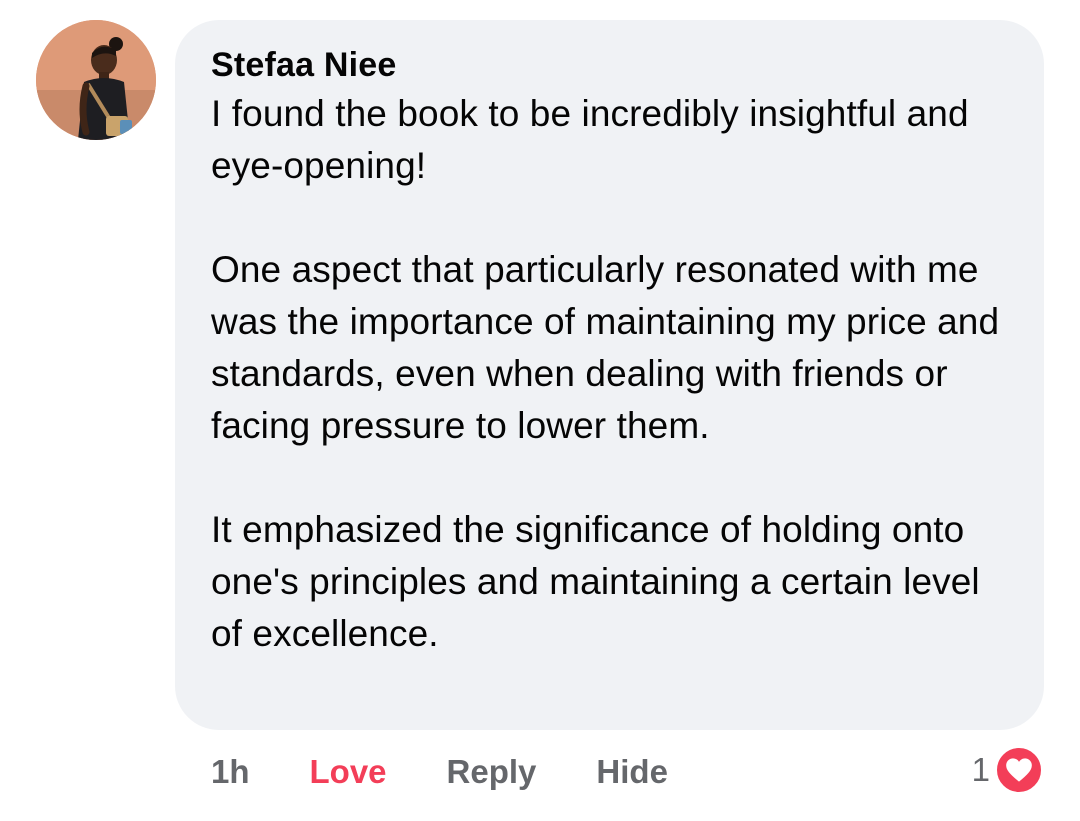 This screenshot has height=821, width=1080. I want to click on heart-icon, so click(1019, 770).